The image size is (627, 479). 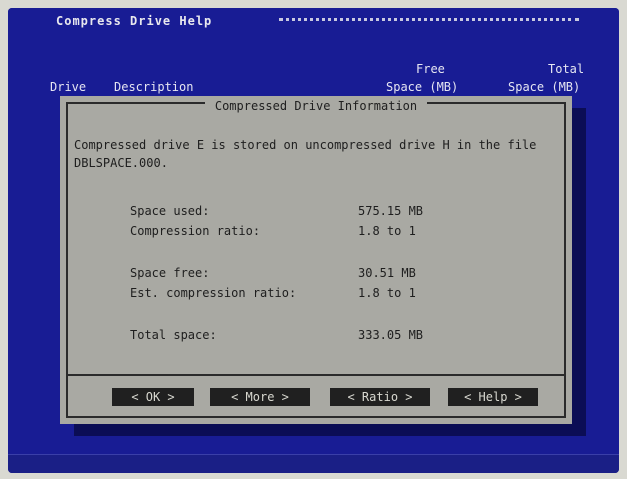 What do you see at coordinates (316, 375) in the screenshot?
I see `dialog-separator` at bounding box center [316, 375].